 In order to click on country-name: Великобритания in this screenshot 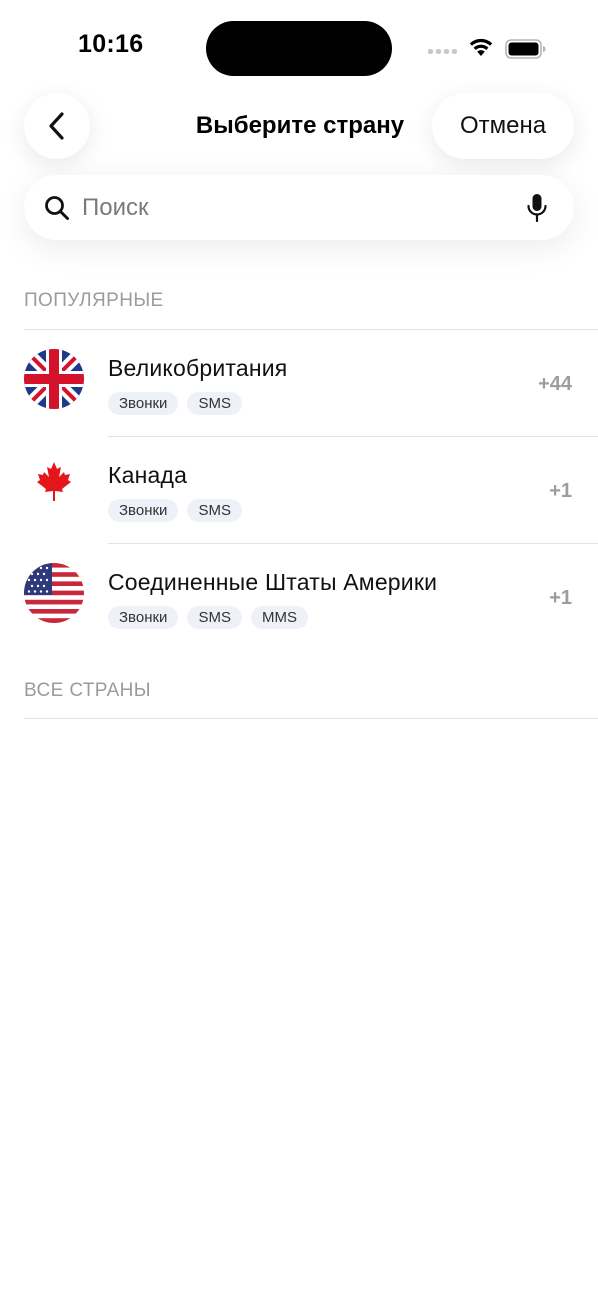, I will do `click(198, 368)`.